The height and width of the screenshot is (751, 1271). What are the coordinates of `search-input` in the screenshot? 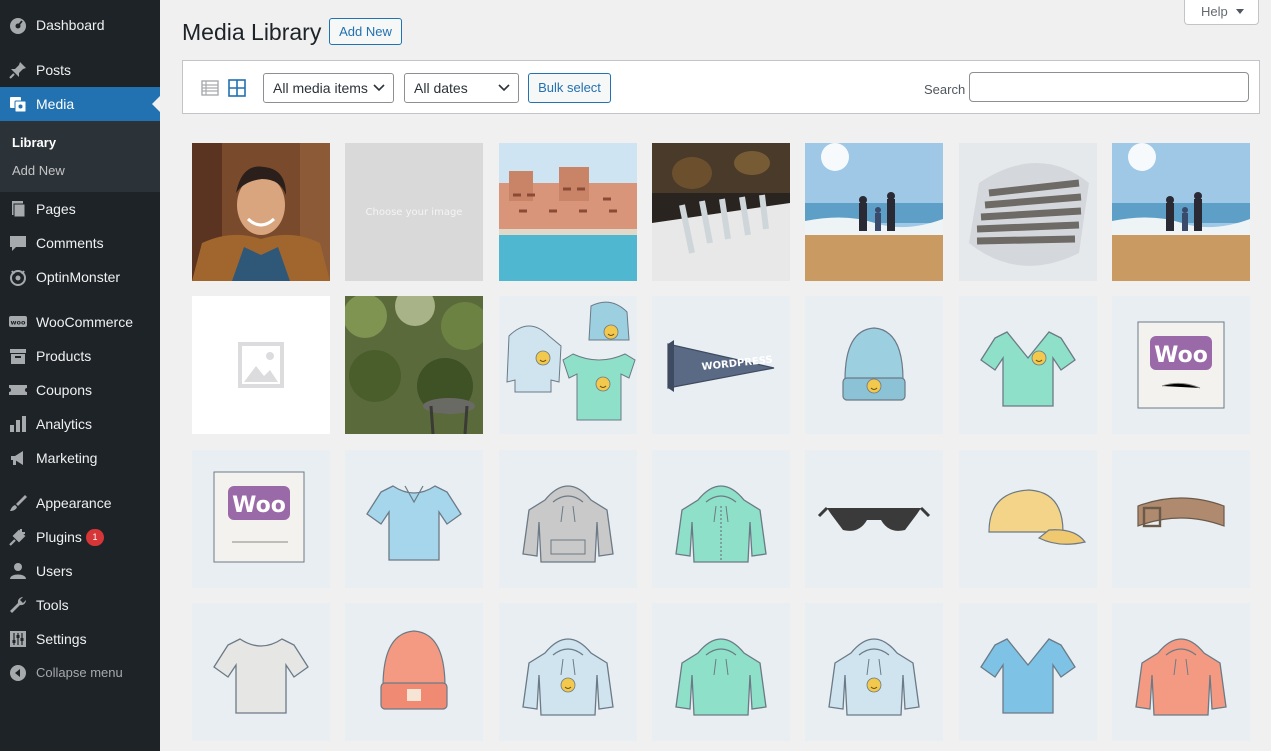 It's located at (1109, 87).